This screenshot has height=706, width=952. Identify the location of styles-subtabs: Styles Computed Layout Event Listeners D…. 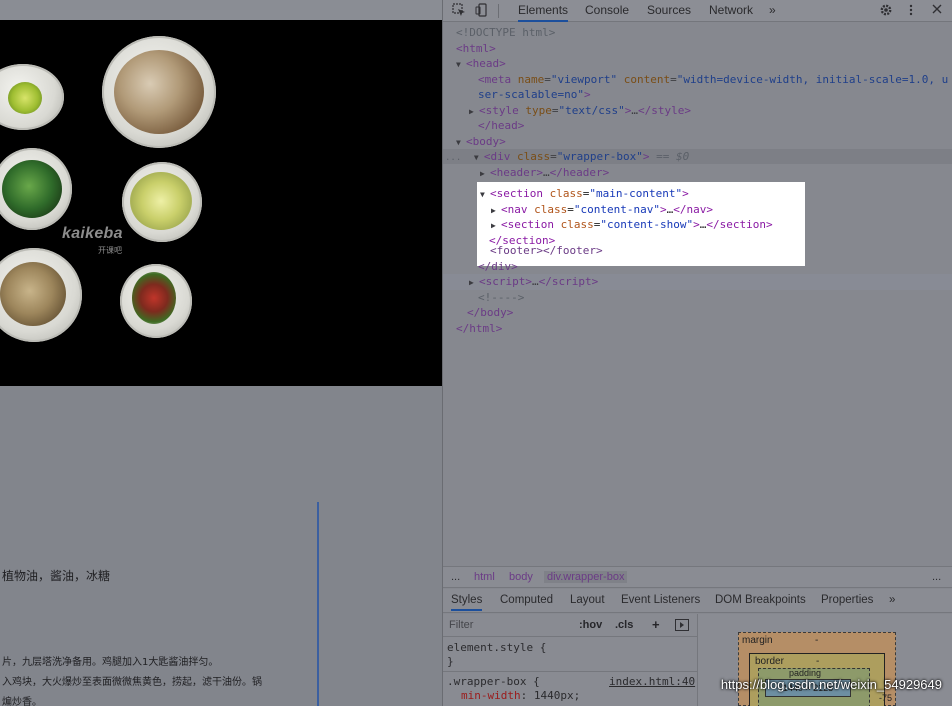
(697, 601).